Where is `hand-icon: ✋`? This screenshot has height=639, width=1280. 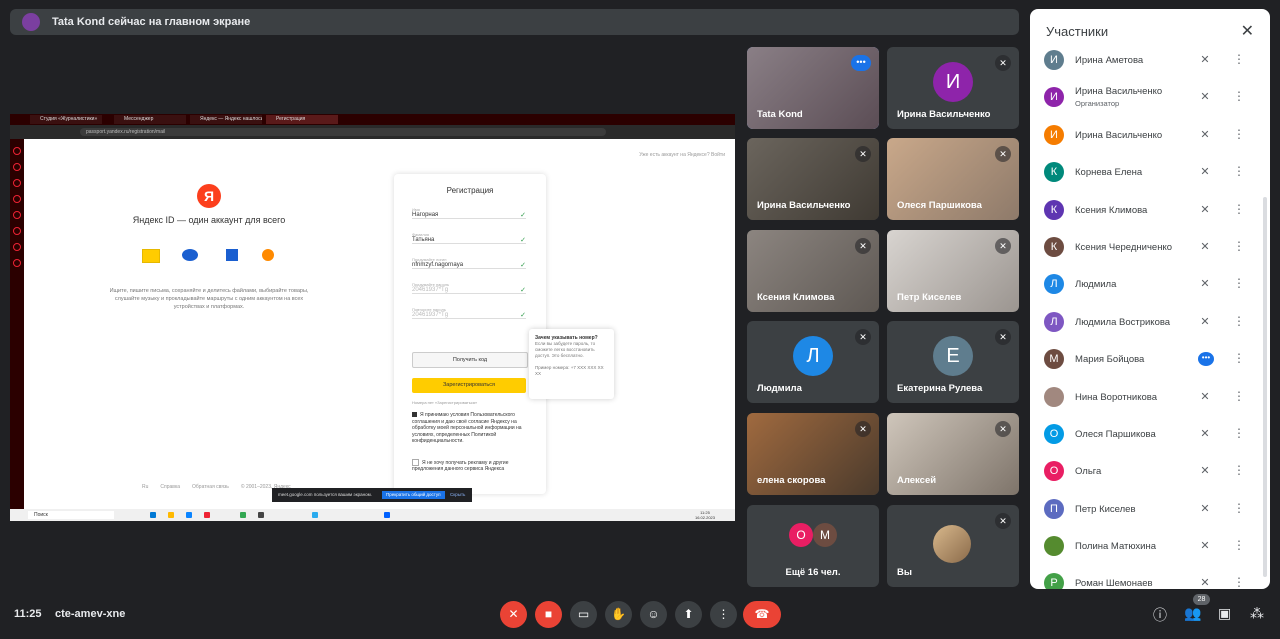
hand-icon: ✋ is located at coordinates (618, 614).